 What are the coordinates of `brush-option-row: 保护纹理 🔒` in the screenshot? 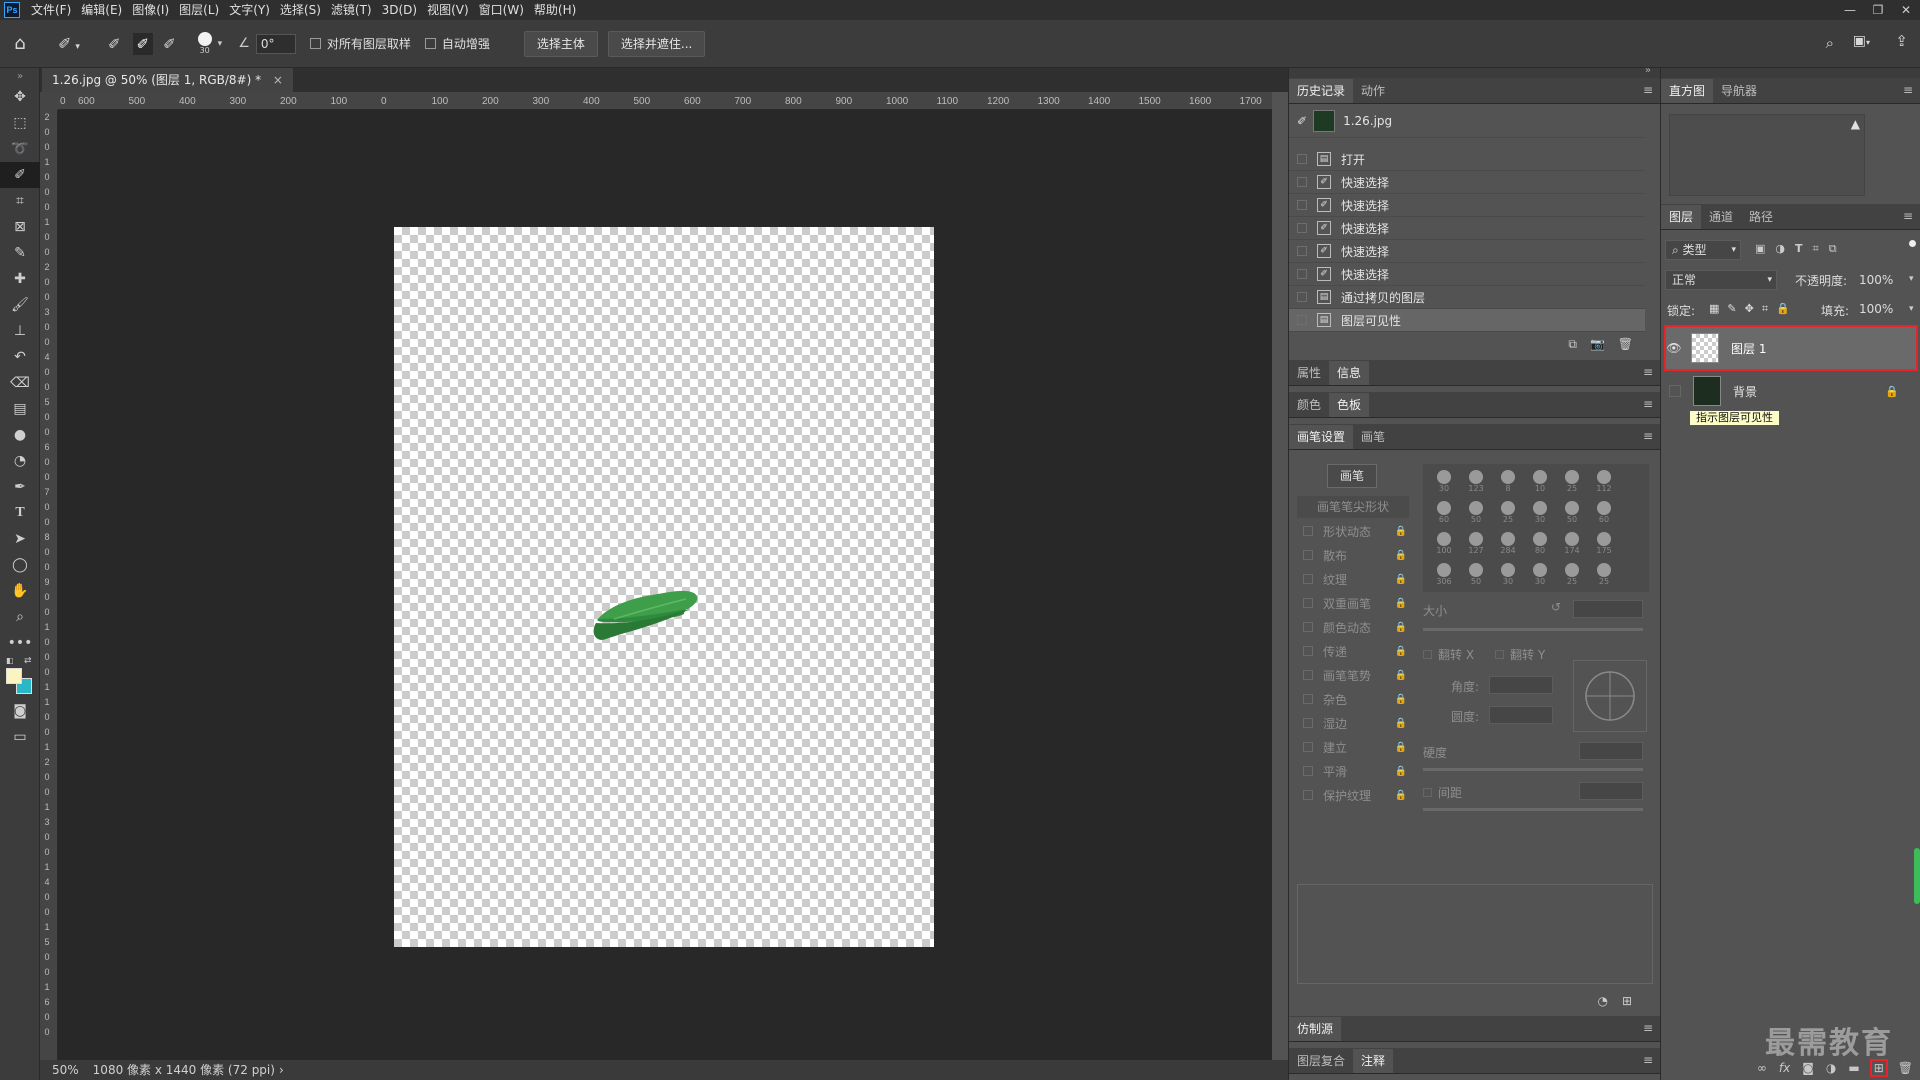 It's located at (1352, 795).